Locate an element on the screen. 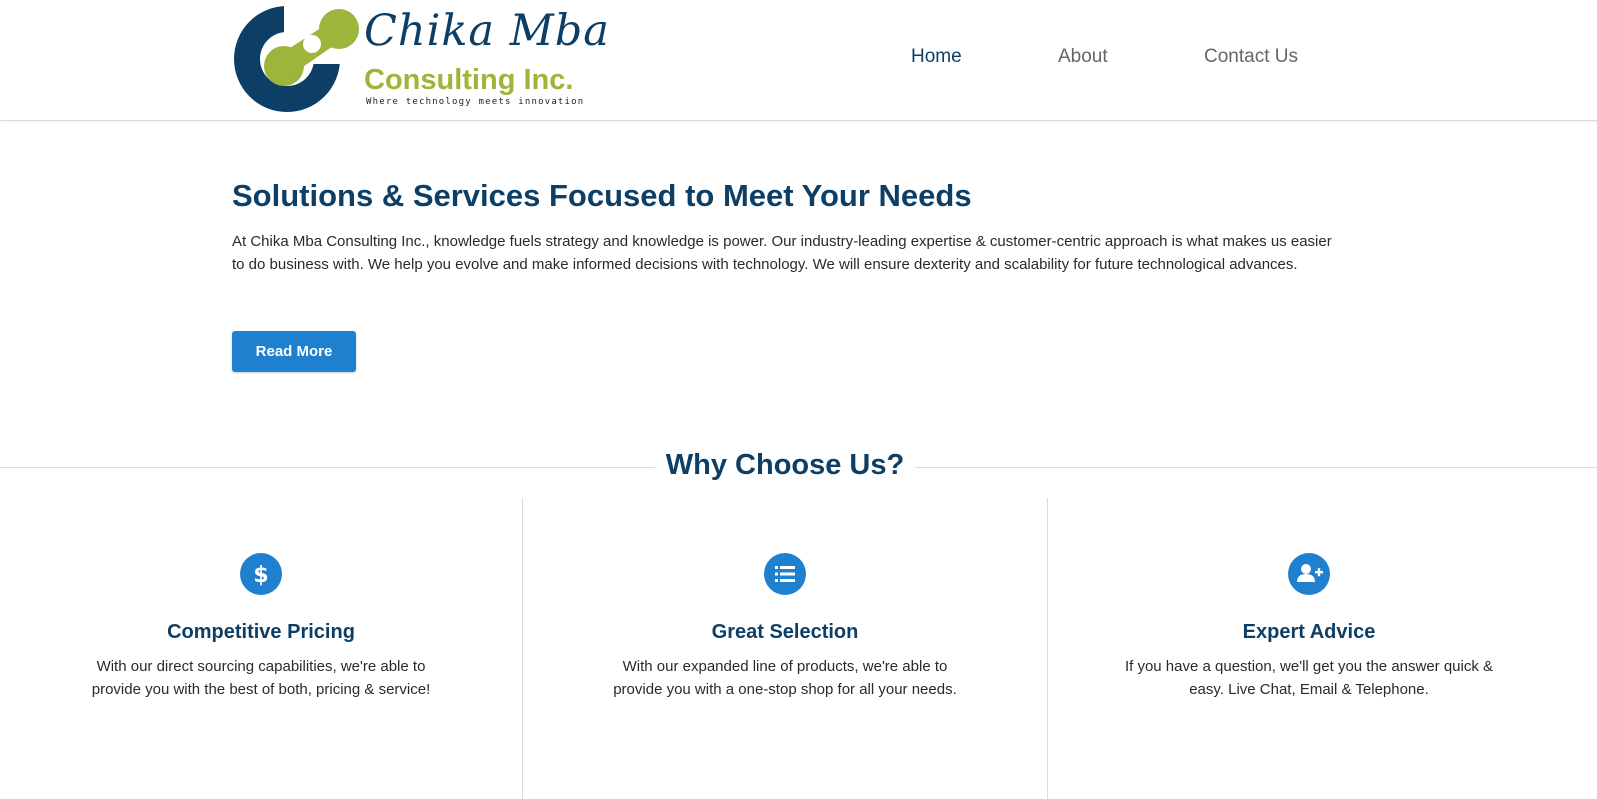 This screenshot has height=799, width=1597. logo-company-name: Consulting Inc. is located at coordinates (469, 80).